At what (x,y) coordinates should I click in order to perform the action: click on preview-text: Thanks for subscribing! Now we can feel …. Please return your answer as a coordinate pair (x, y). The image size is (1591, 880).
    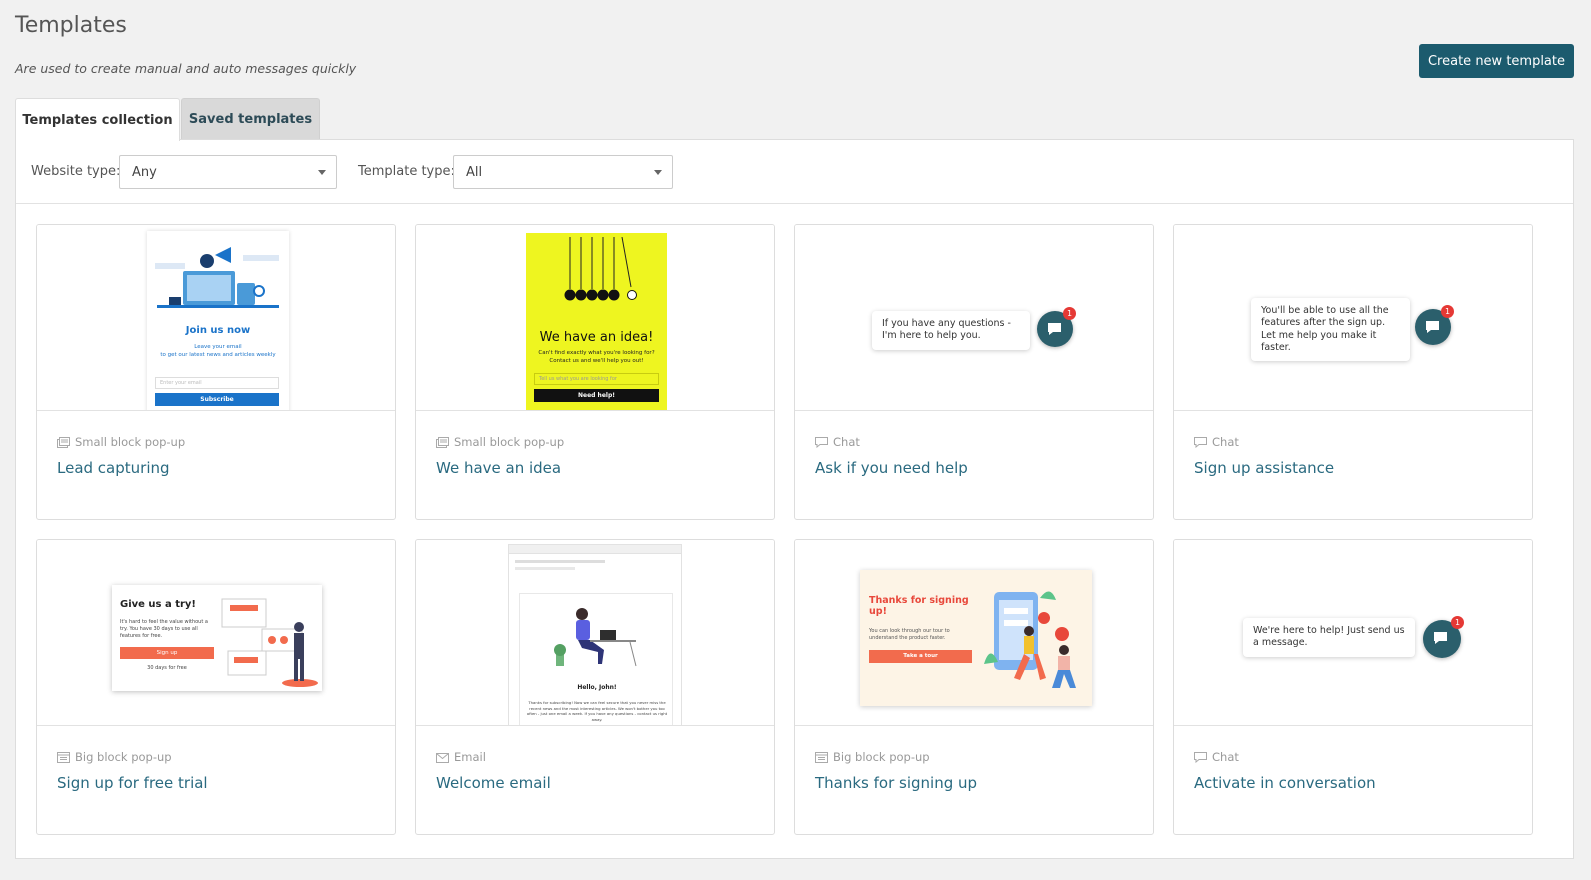
    Looking at the image, I should click on (597, 711).